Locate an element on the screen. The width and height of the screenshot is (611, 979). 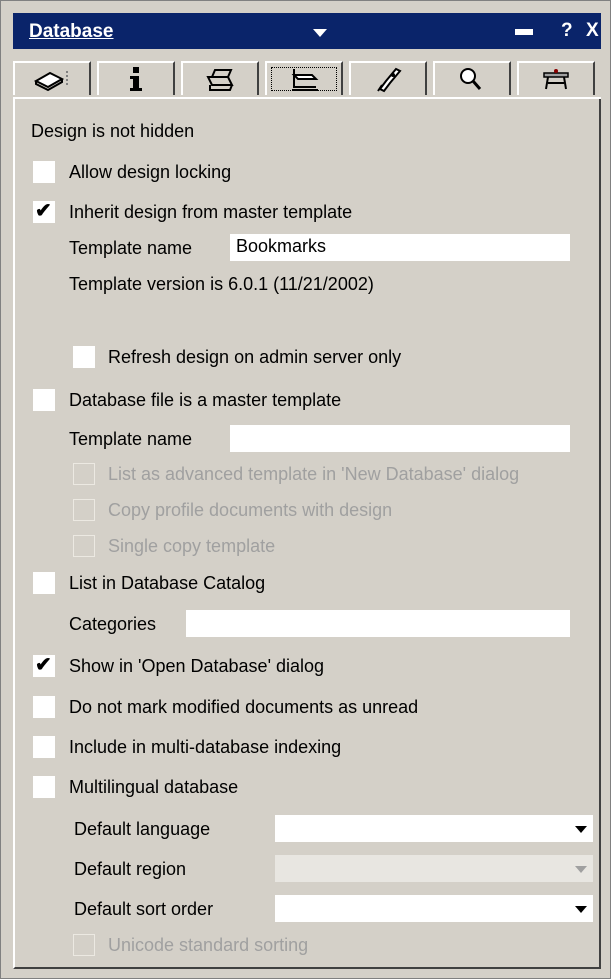
refresh-design-label: Refresh design on admin server only is located at coordinates (255, 357).